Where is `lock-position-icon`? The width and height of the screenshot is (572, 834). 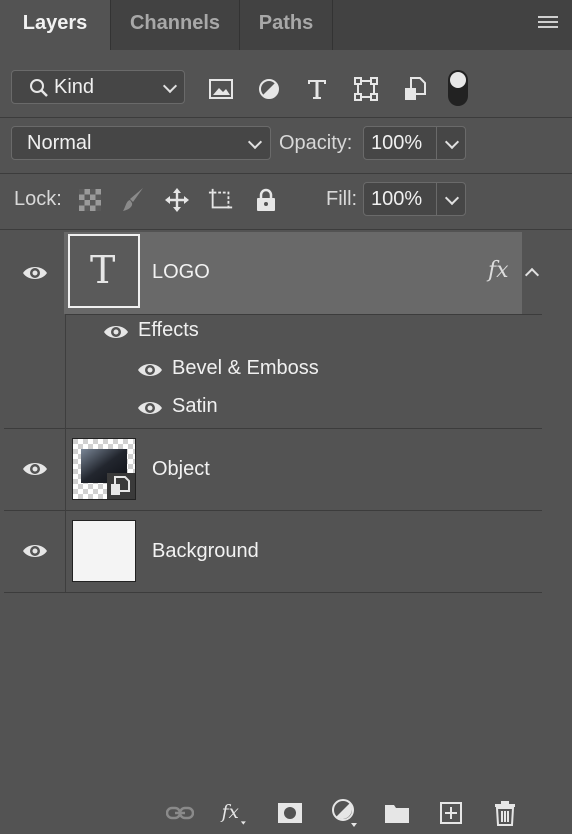 lock-position-icon is located at coordinates (177, 200).